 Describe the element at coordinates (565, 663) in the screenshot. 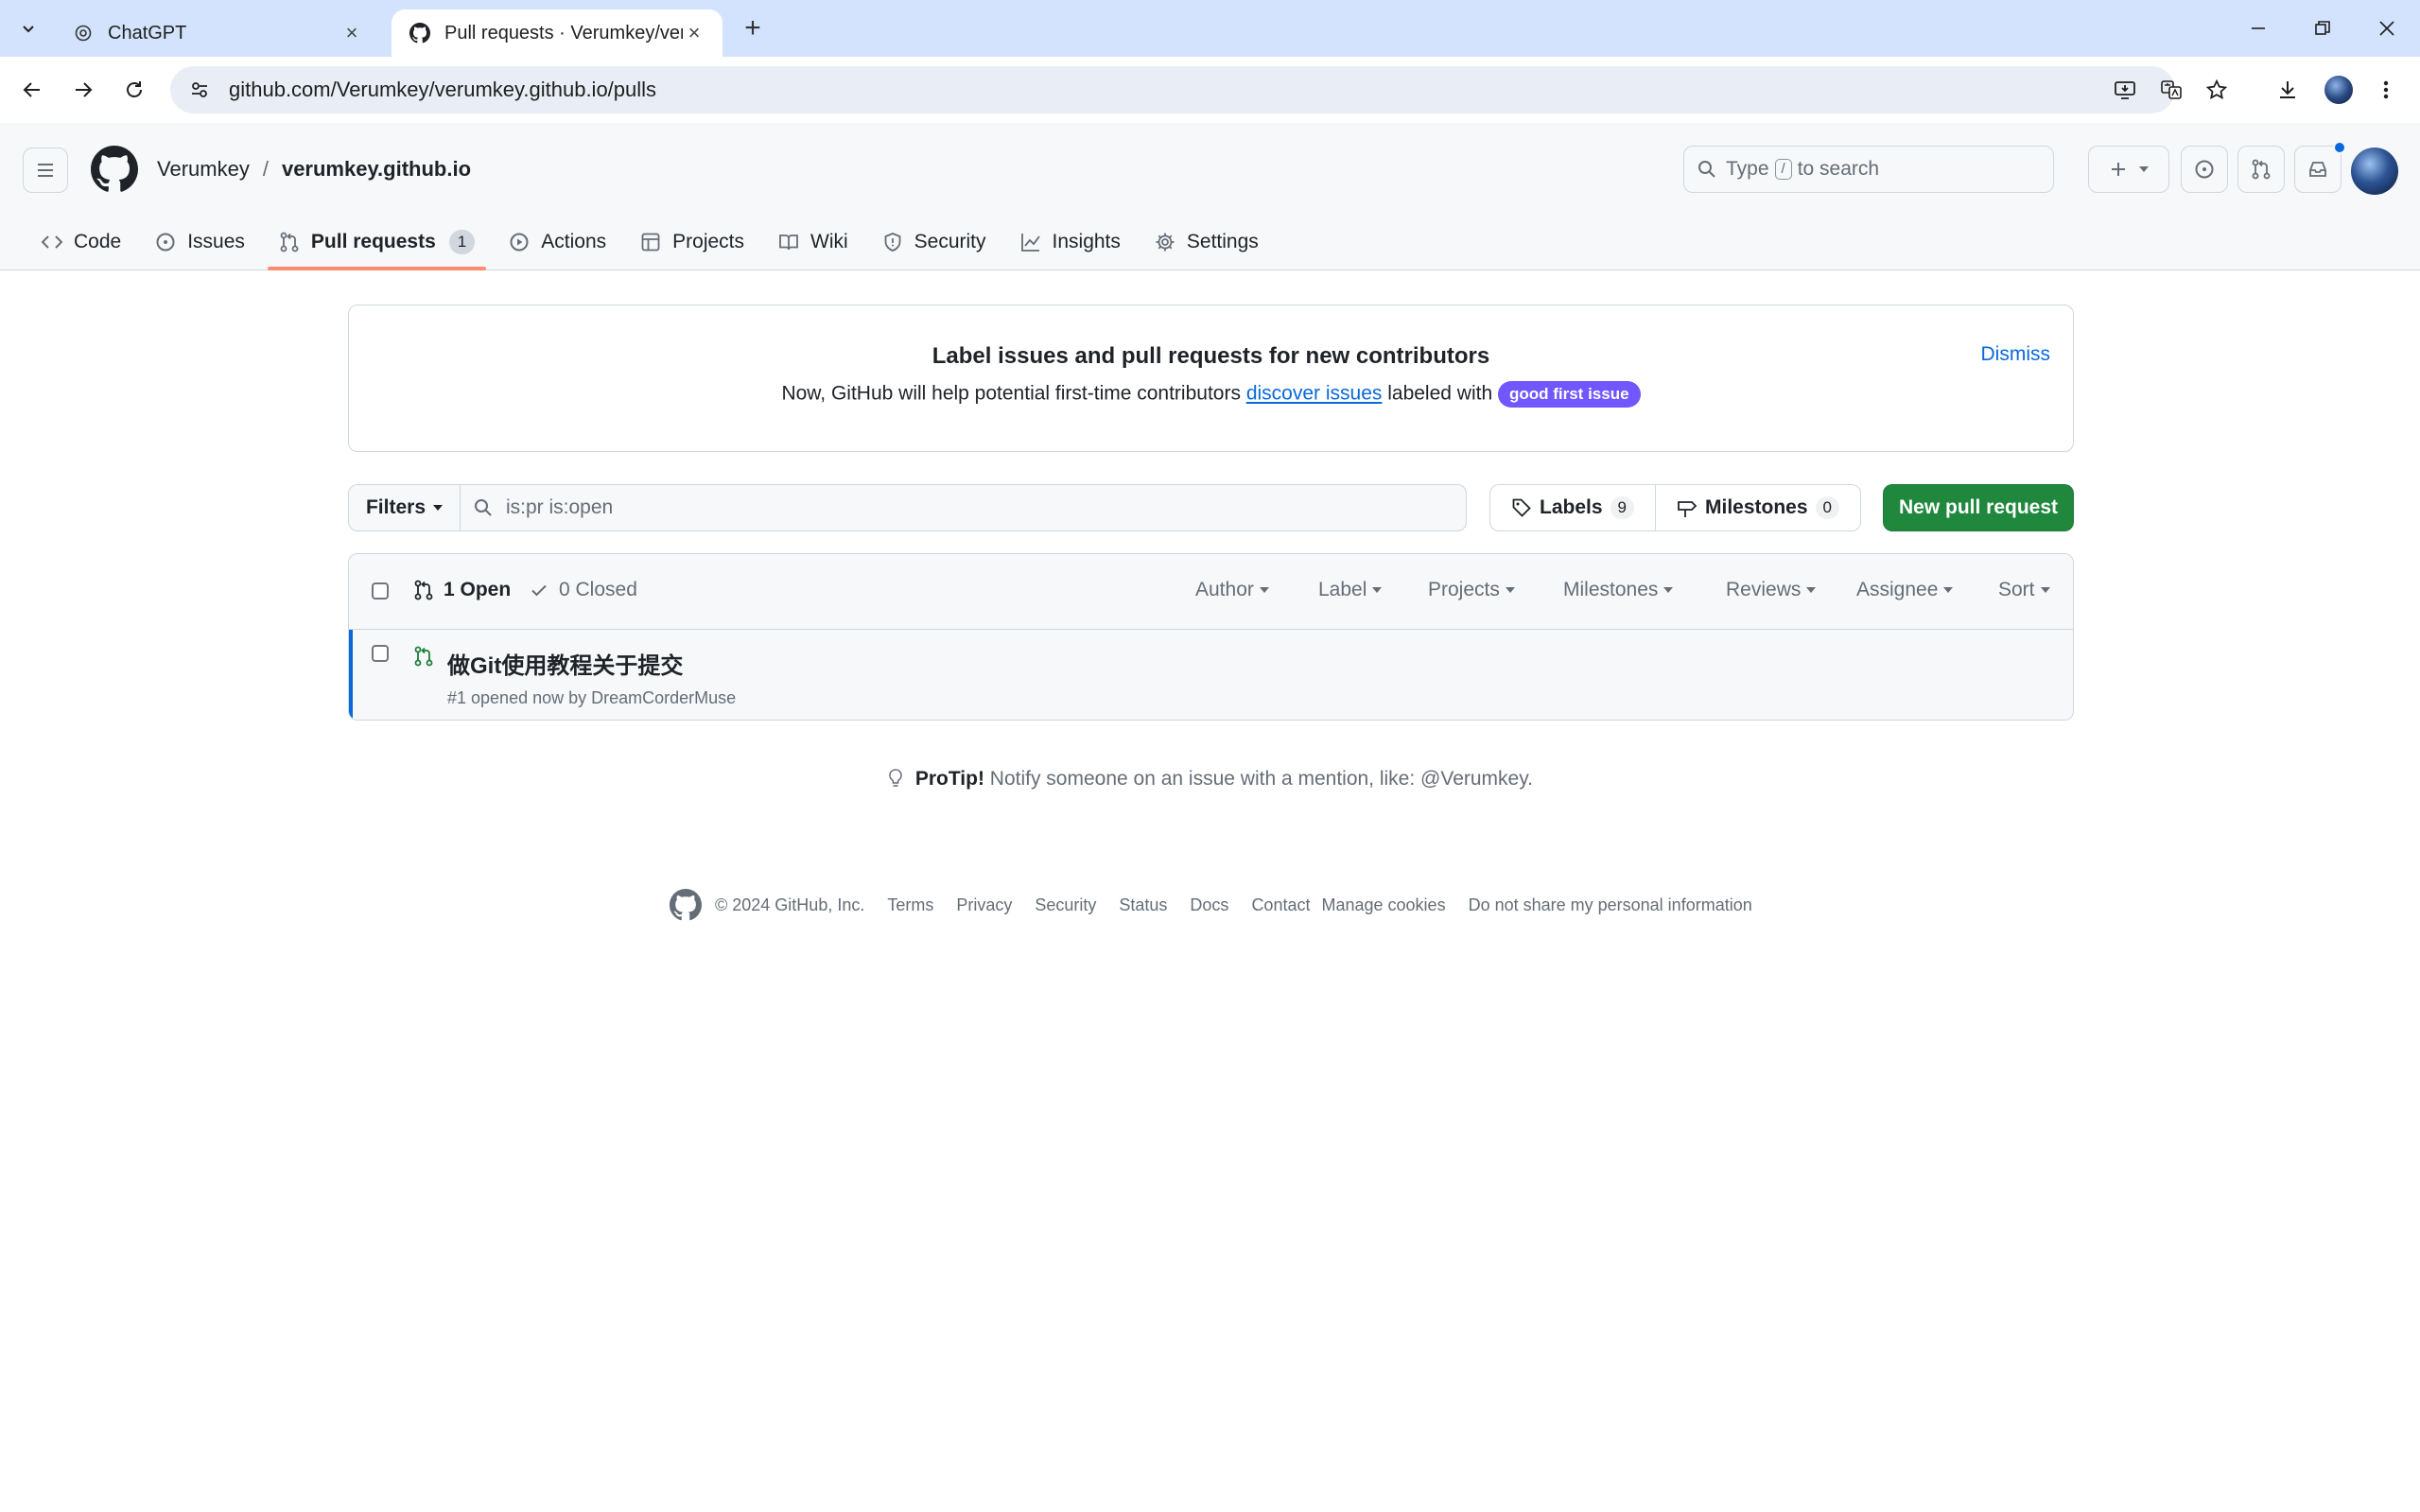

I see `pr-title-link: 做Git使用教程关于提交` at that location.